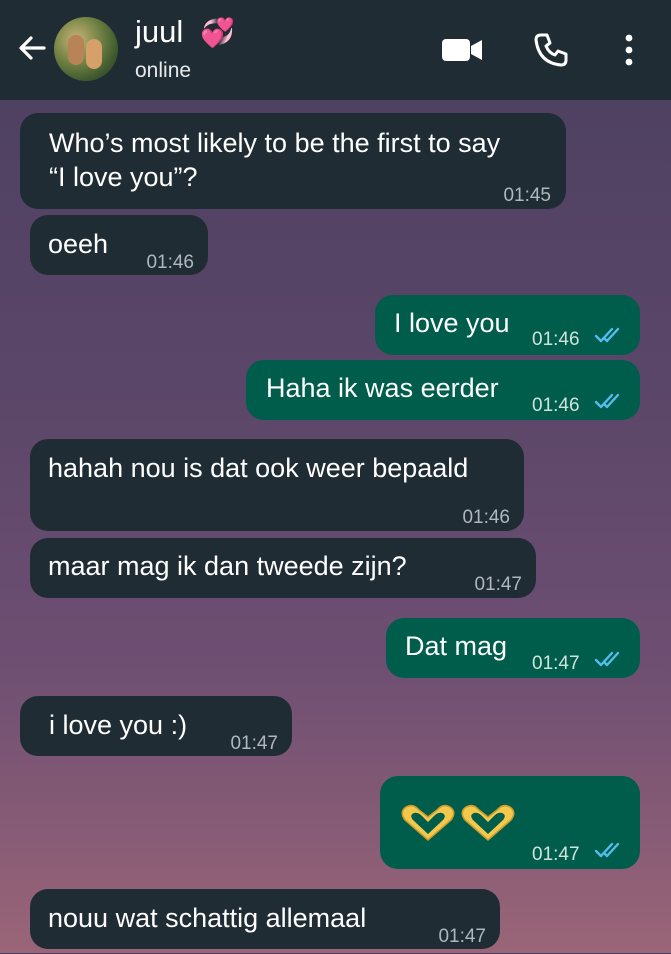 The width and height of the screenshot is (671, 954). Describe the element at coordinates (118, 725) in the screenshot. I see `message-text: i love you :)` at that location.